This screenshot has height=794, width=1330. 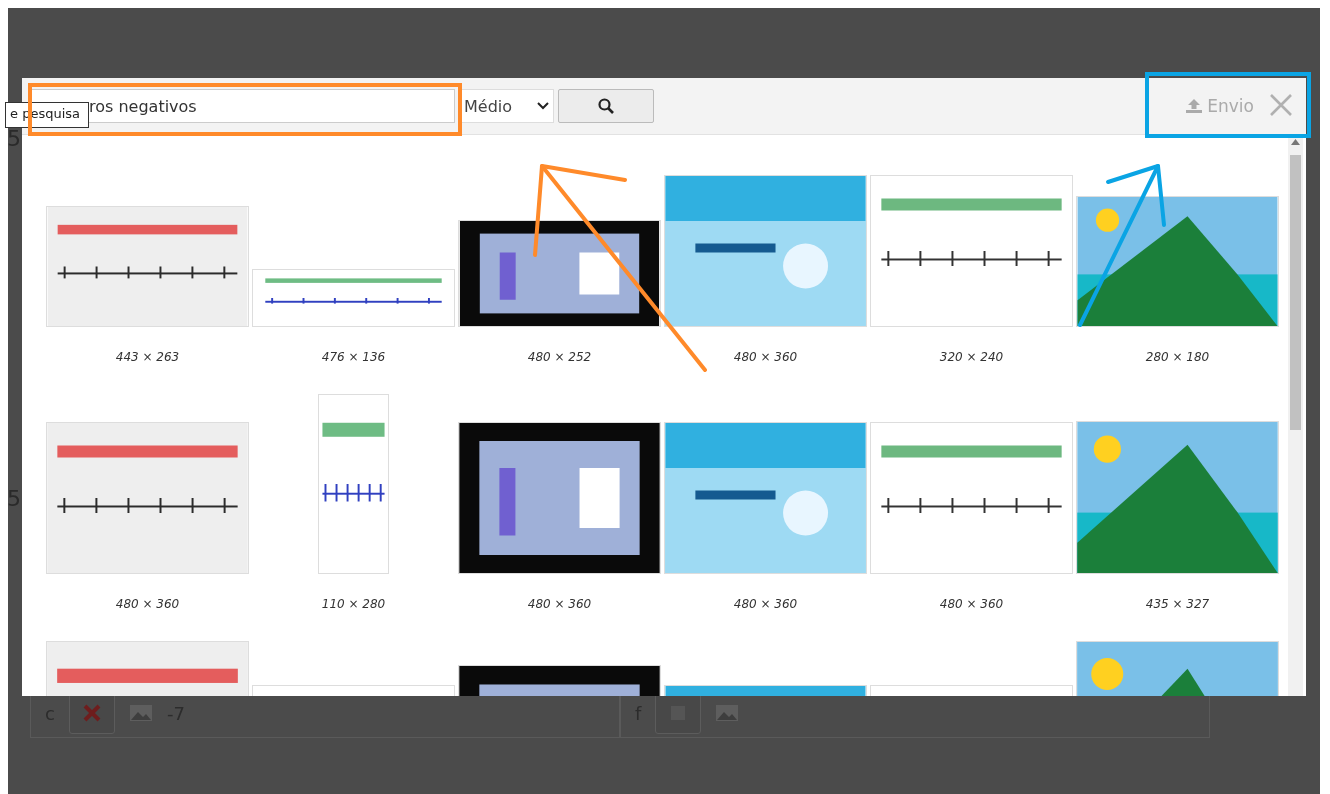 I want to click on search-button, so click(x=606, y=106).